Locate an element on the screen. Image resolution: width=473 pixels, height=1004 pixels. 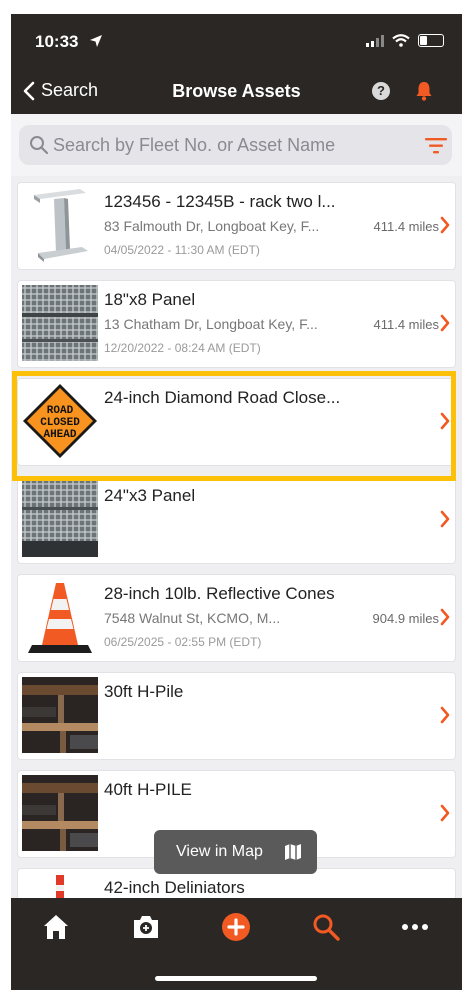
page-title: Browse Assets is located at coordinates (236, 91).